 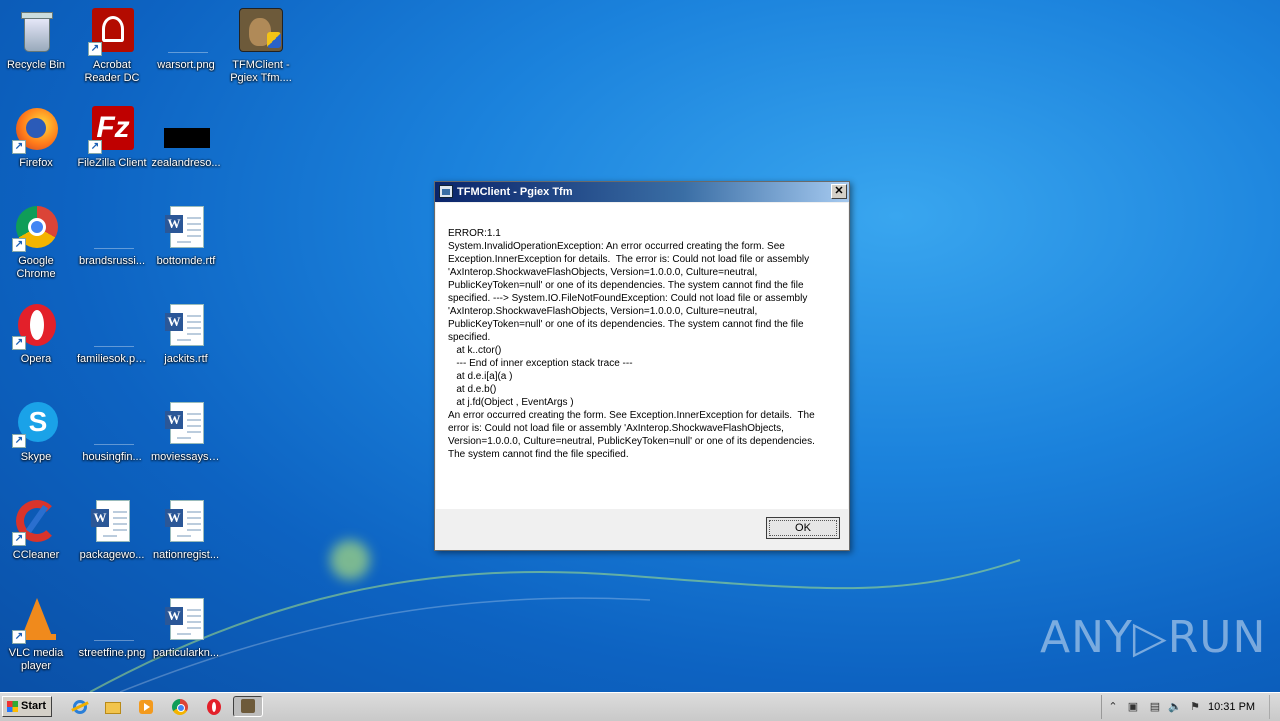 I want to click on chrome-taskbar-icon, so click(x=180, y=707).